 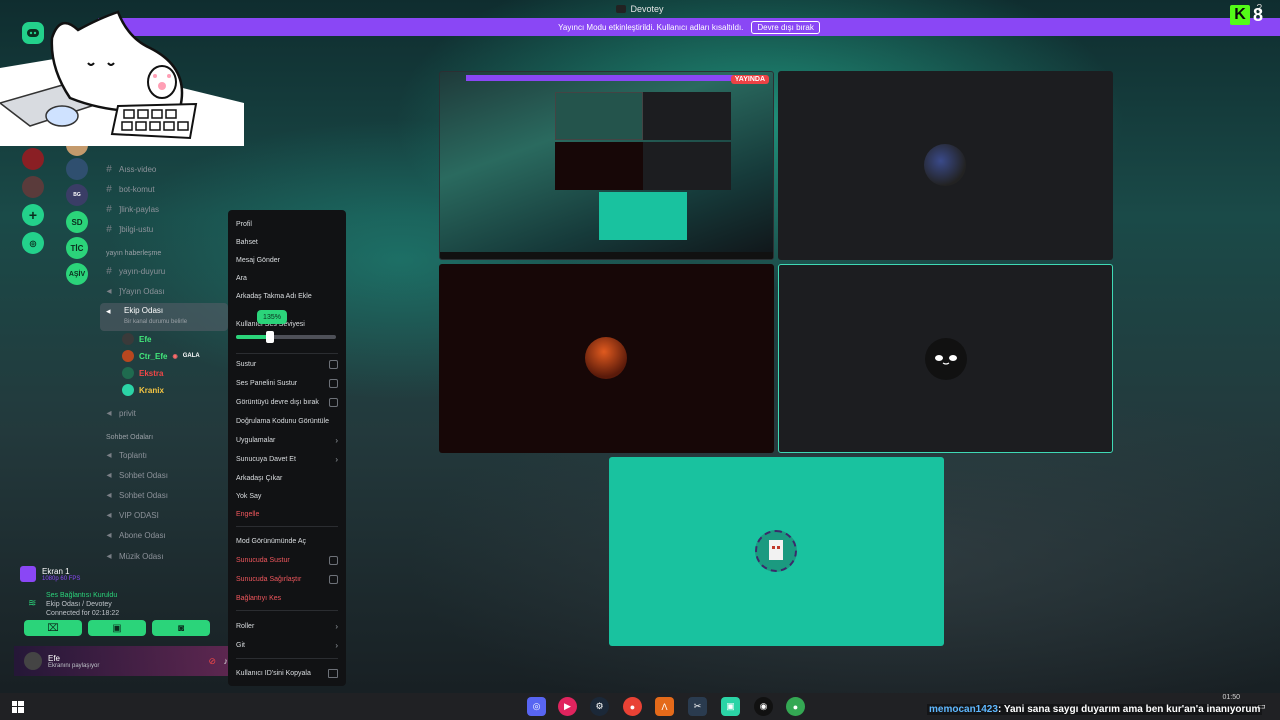 What do you see at coordinates (599, 706) in the screenshot?
I see `steam-icon: ⚙` at bounding box center [599, 706].